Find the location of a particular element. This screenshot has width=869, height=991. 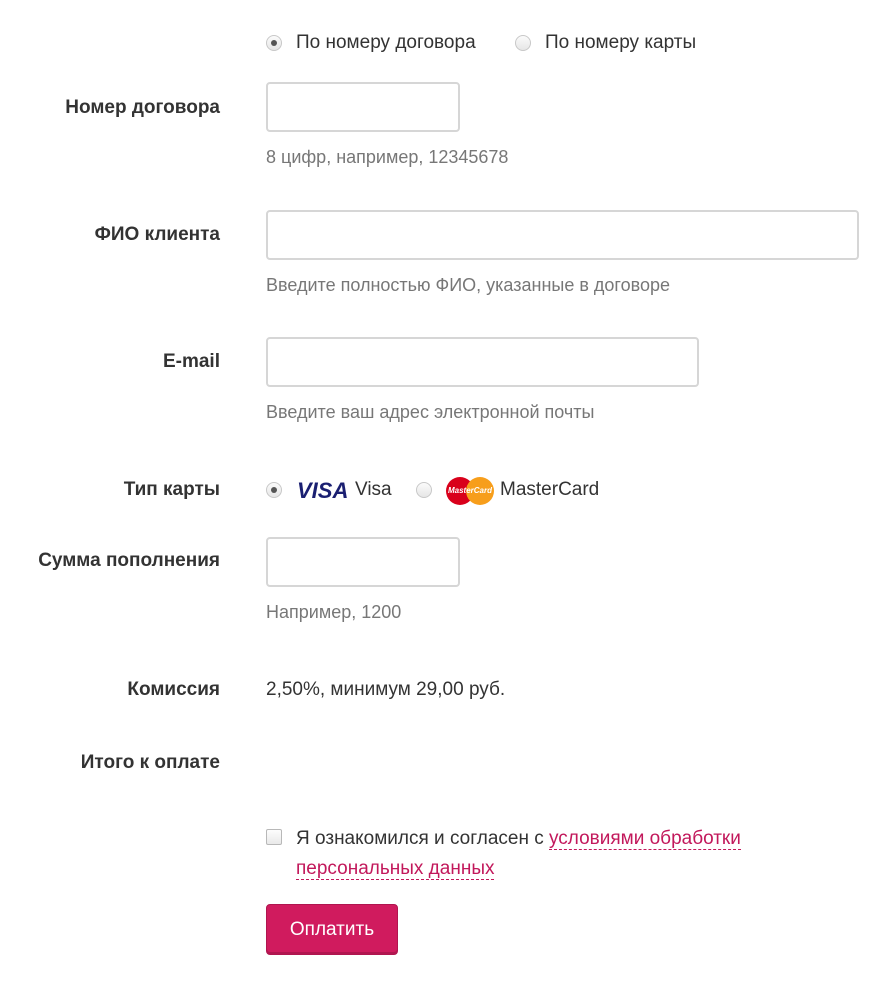

card-type-label: Тип карты is located at coordinates (171, 489).